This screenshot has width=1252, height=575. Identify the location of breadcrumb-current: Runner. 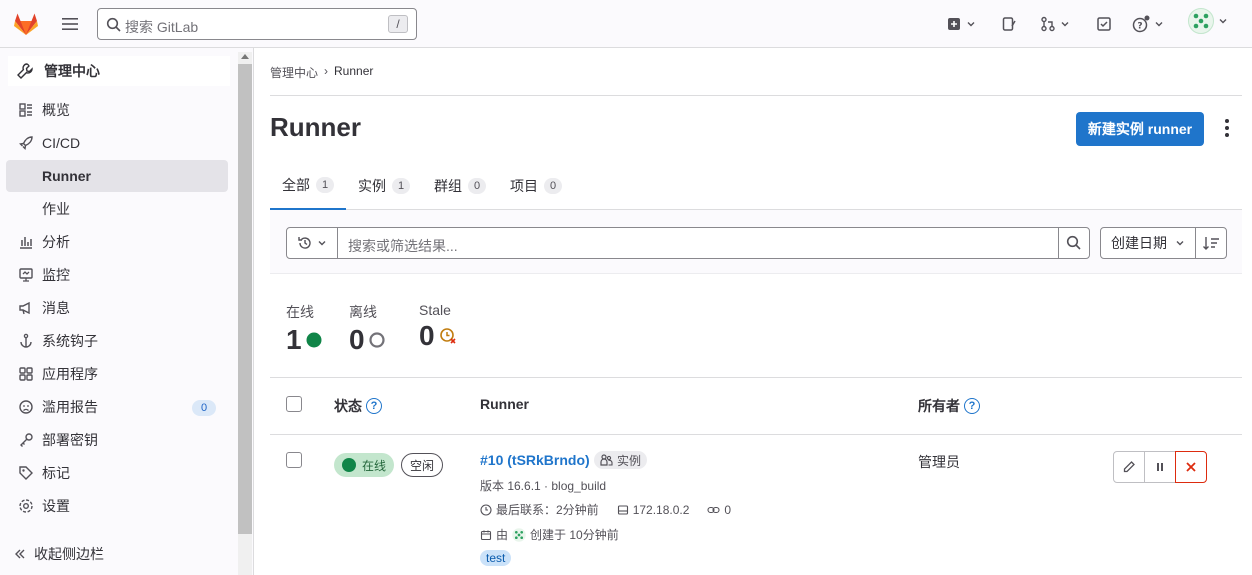
(353, 72).